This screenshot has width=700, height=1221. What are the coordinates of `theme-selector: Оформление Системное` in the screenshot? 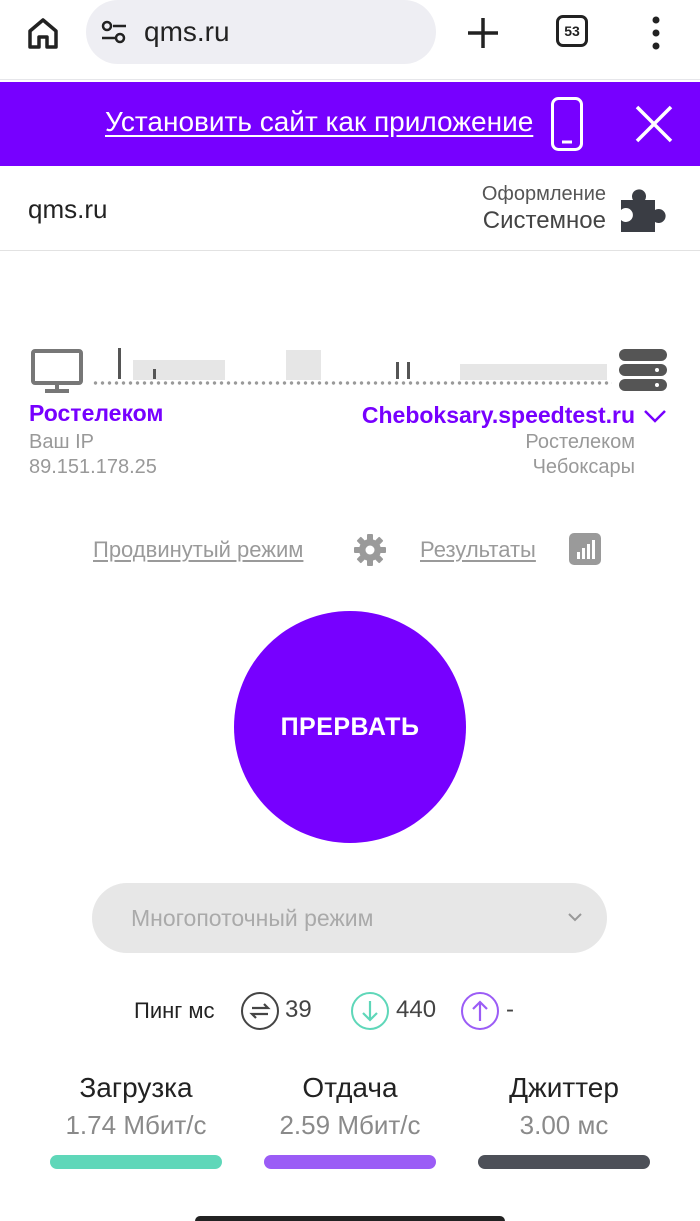 It's located at (544, 209).